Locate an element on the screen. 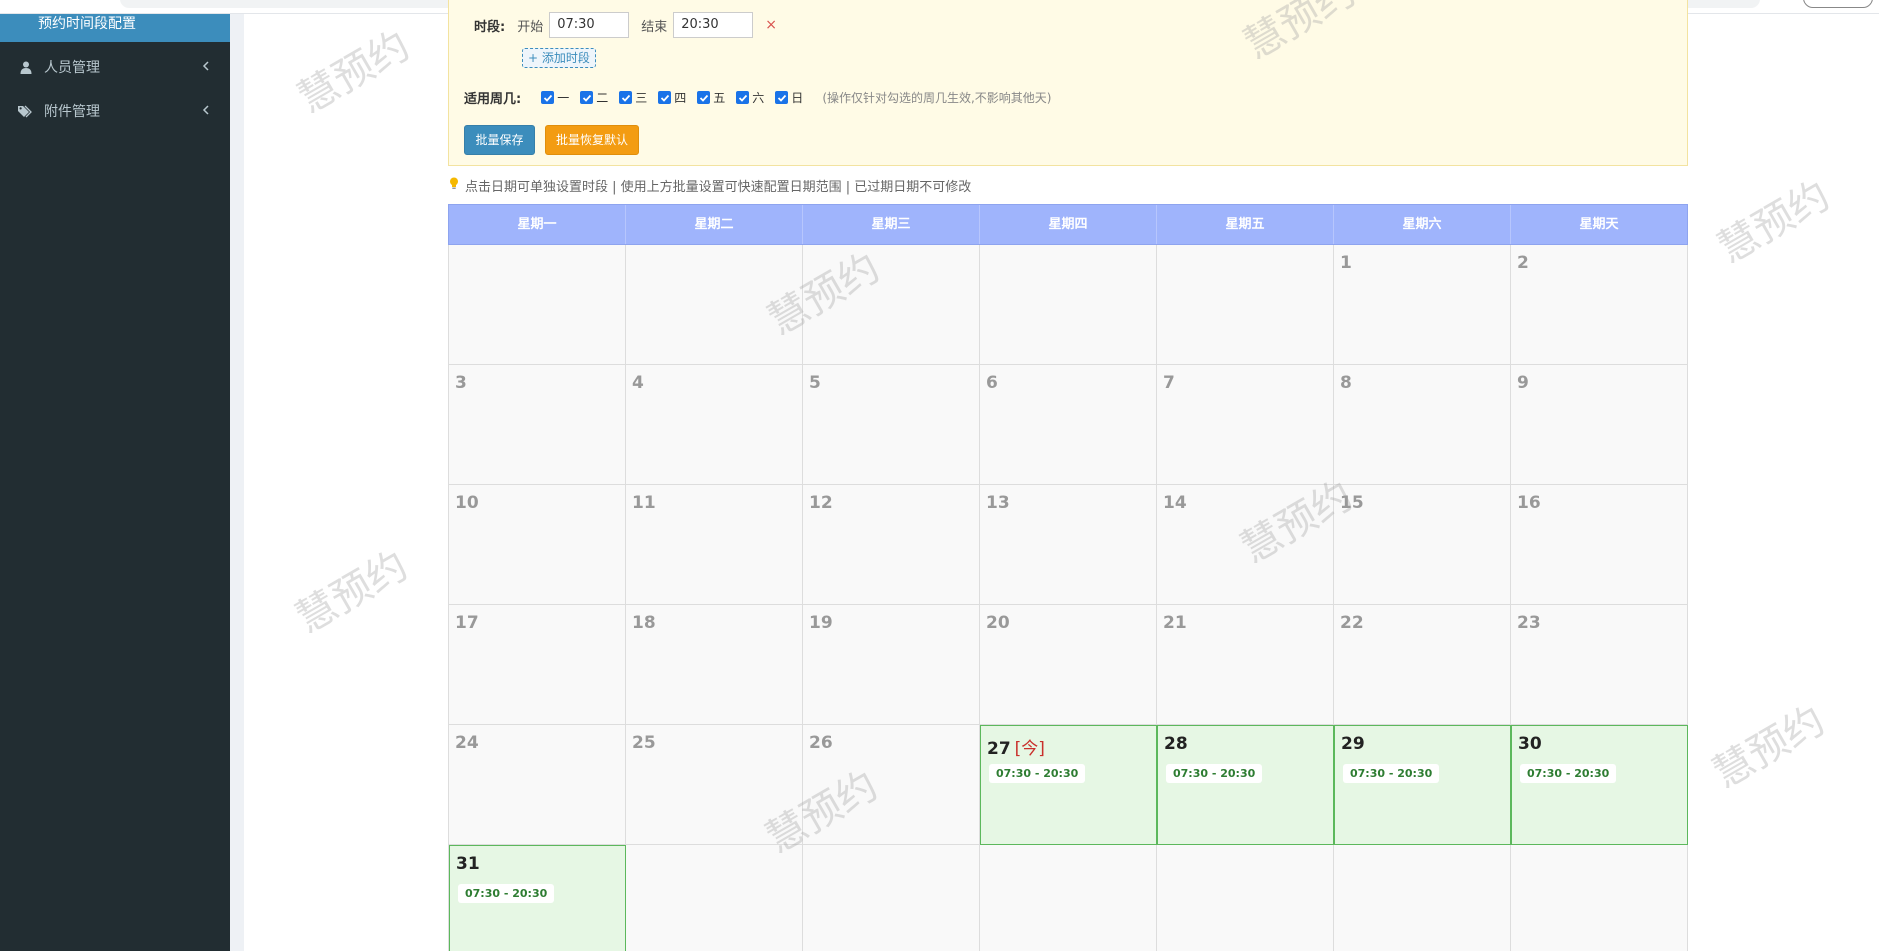 Image resolution: width=1879 pixels, height=951 pixels. start-time-input: 07:30 is located at coordinates (589, 25).